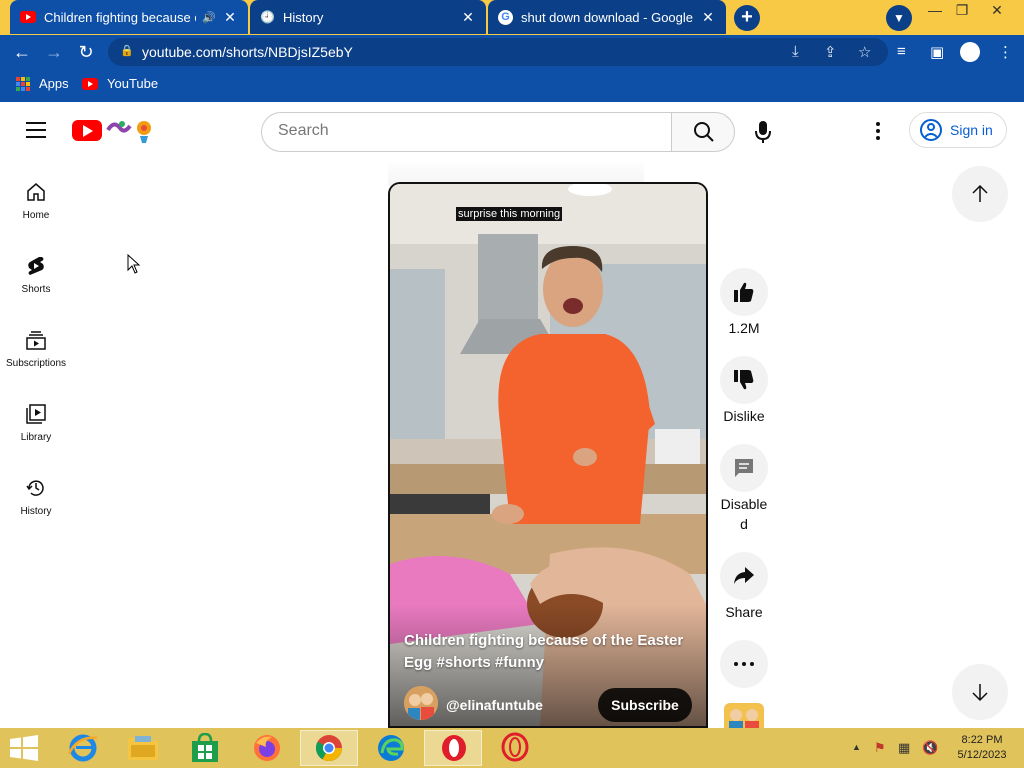 This screenshot has width=1024, height=768. I want to click on share-page-icon: ⇪, so click(830, 52).